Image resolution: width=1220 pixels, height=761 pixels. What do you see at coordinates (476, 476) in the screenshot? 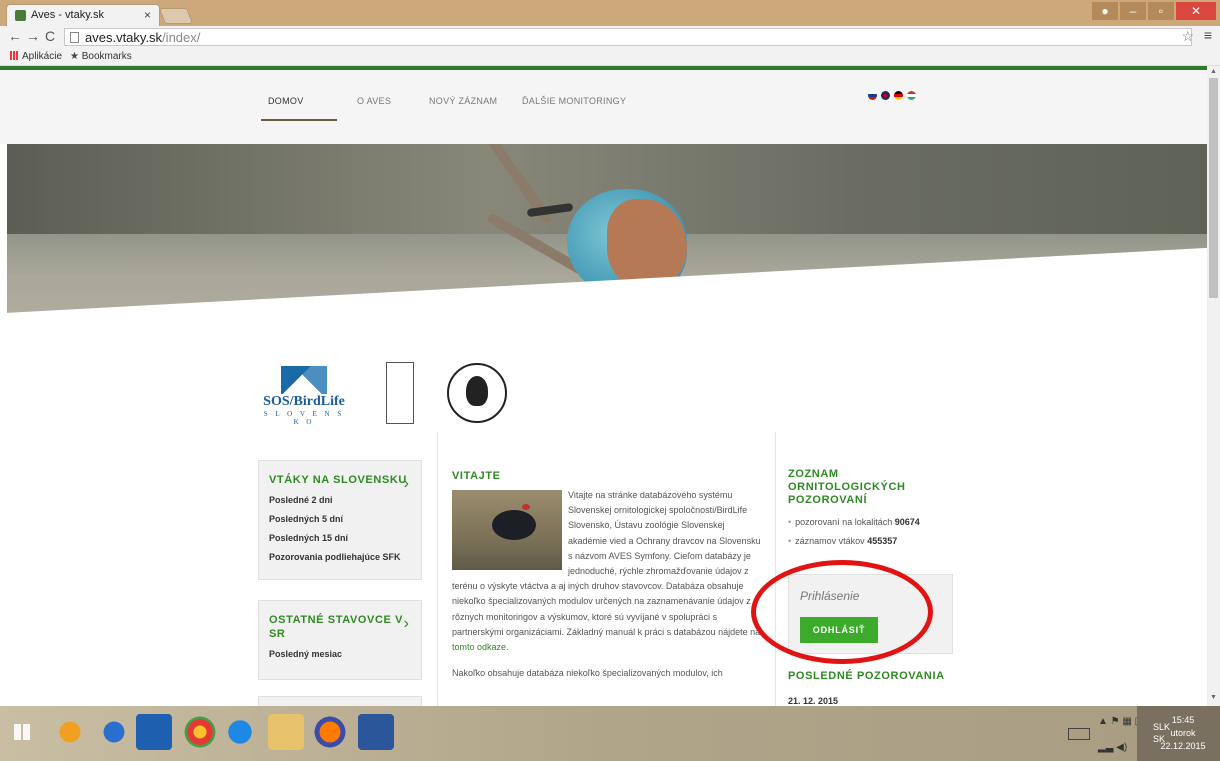
I see `welcome-title: VITAJTE` at bounding box center [476, 476].